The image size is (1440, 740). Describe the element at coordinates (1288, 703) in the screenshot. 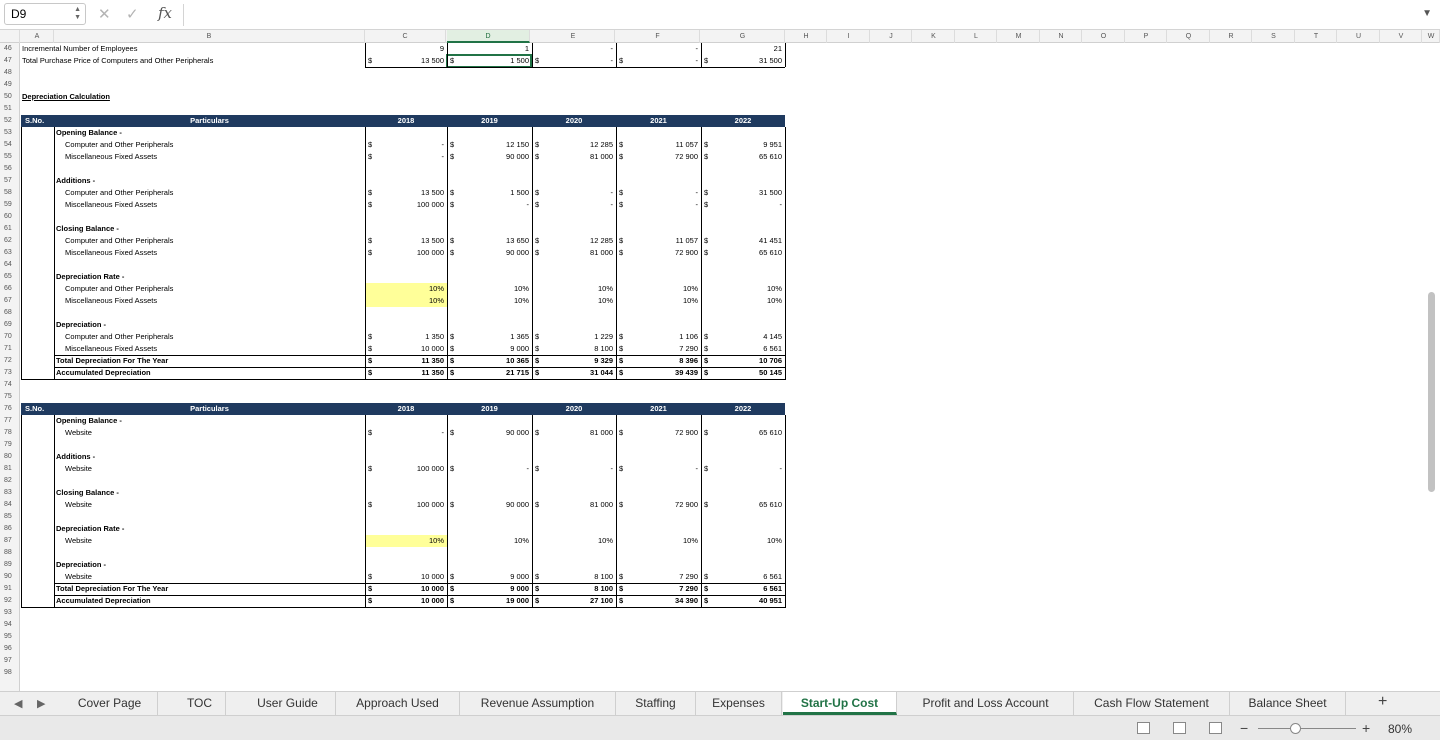

I see `sheet-tab-balance-sheet: Balance Sheet` at that location.